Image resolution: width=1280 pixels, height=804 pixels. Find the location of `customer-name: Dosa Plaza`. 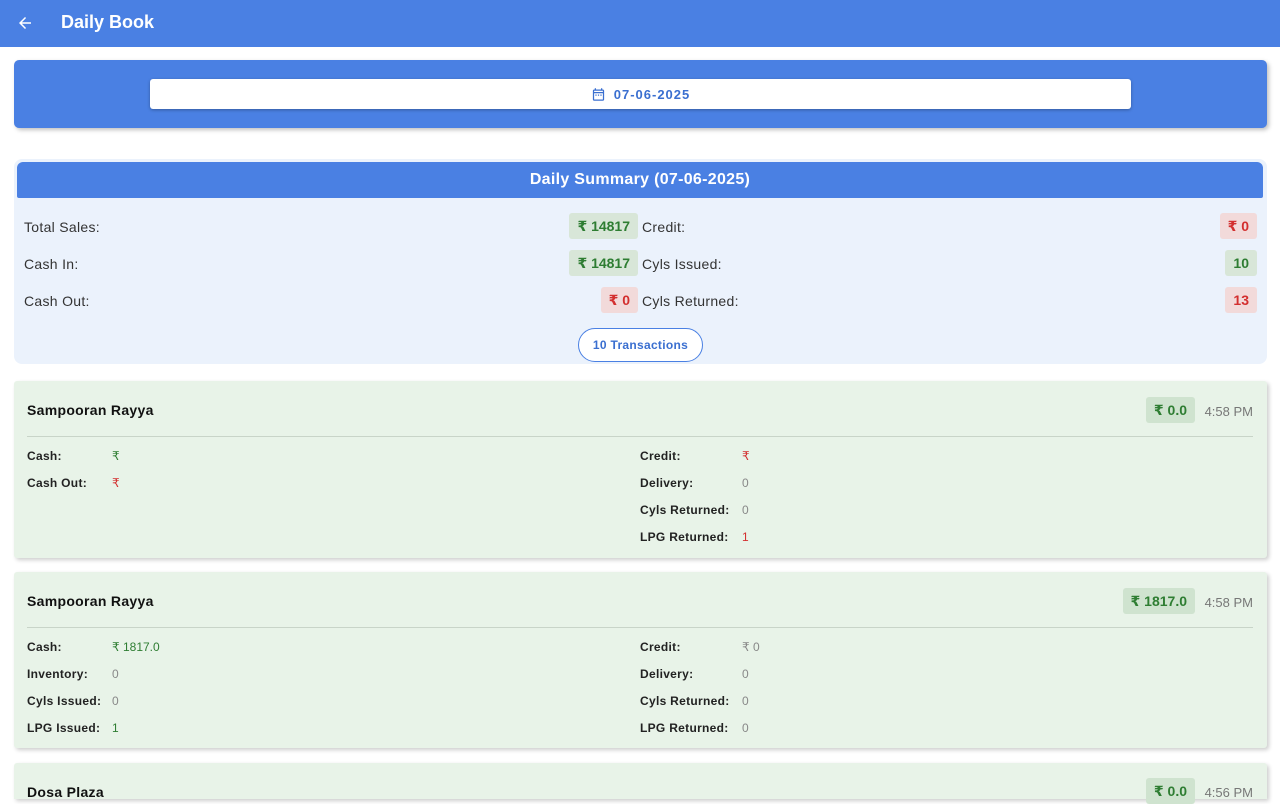

customer-name: Dosa Plaza is located at coordinates (65, 792).